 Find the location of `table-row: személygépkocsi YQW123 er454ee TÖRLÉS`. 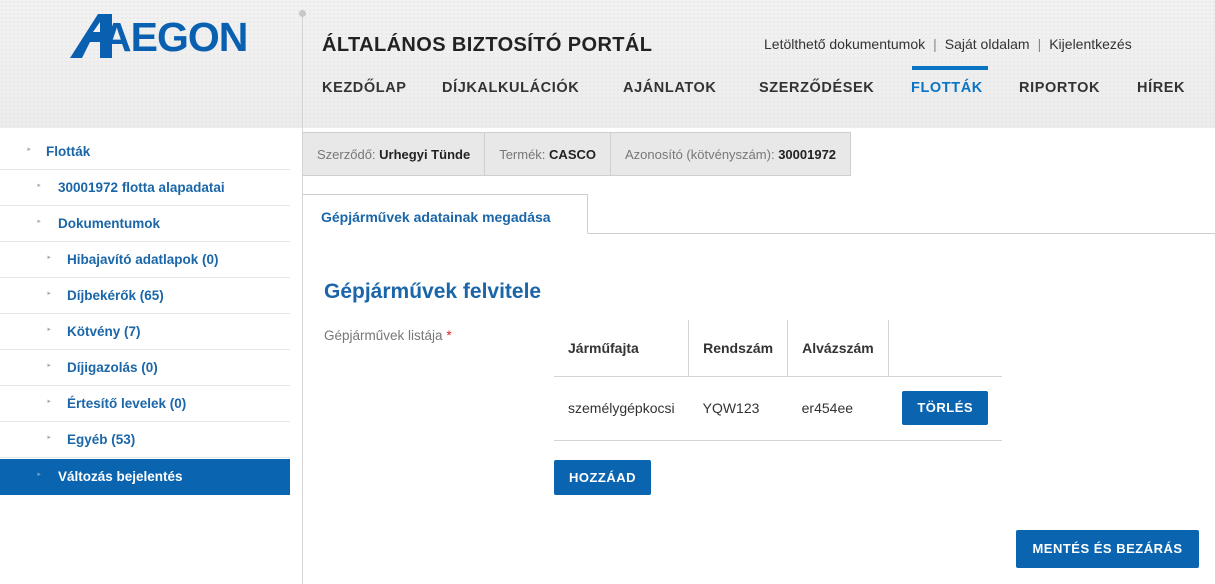

table-row: személygépkocsi YQW123 er454ee TÖRLÉS is located at coordinates (778, 408).